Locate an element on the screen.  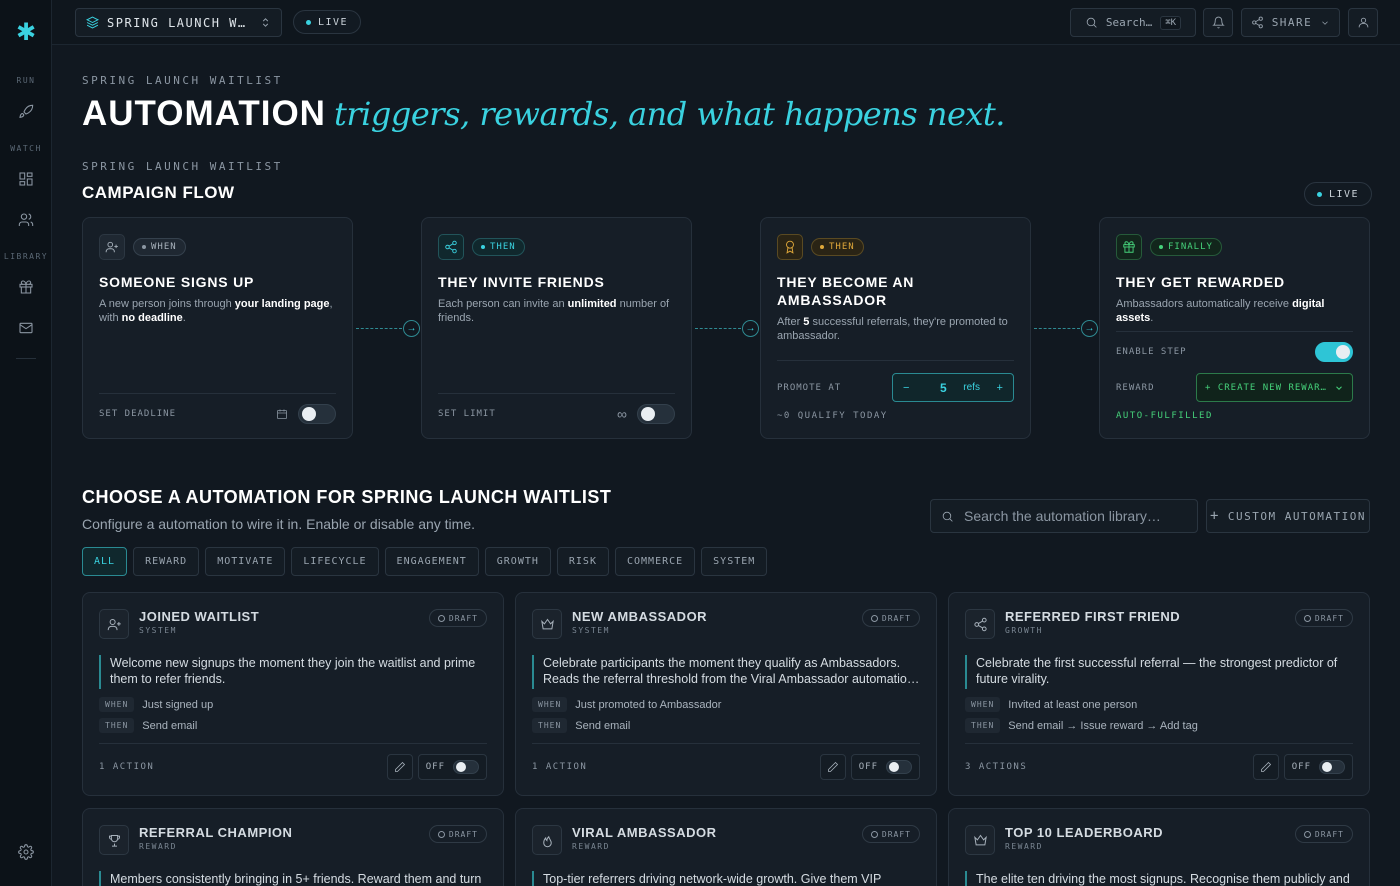
sidebar-section-library: LIBRARY is located at coordinates (26, 256).